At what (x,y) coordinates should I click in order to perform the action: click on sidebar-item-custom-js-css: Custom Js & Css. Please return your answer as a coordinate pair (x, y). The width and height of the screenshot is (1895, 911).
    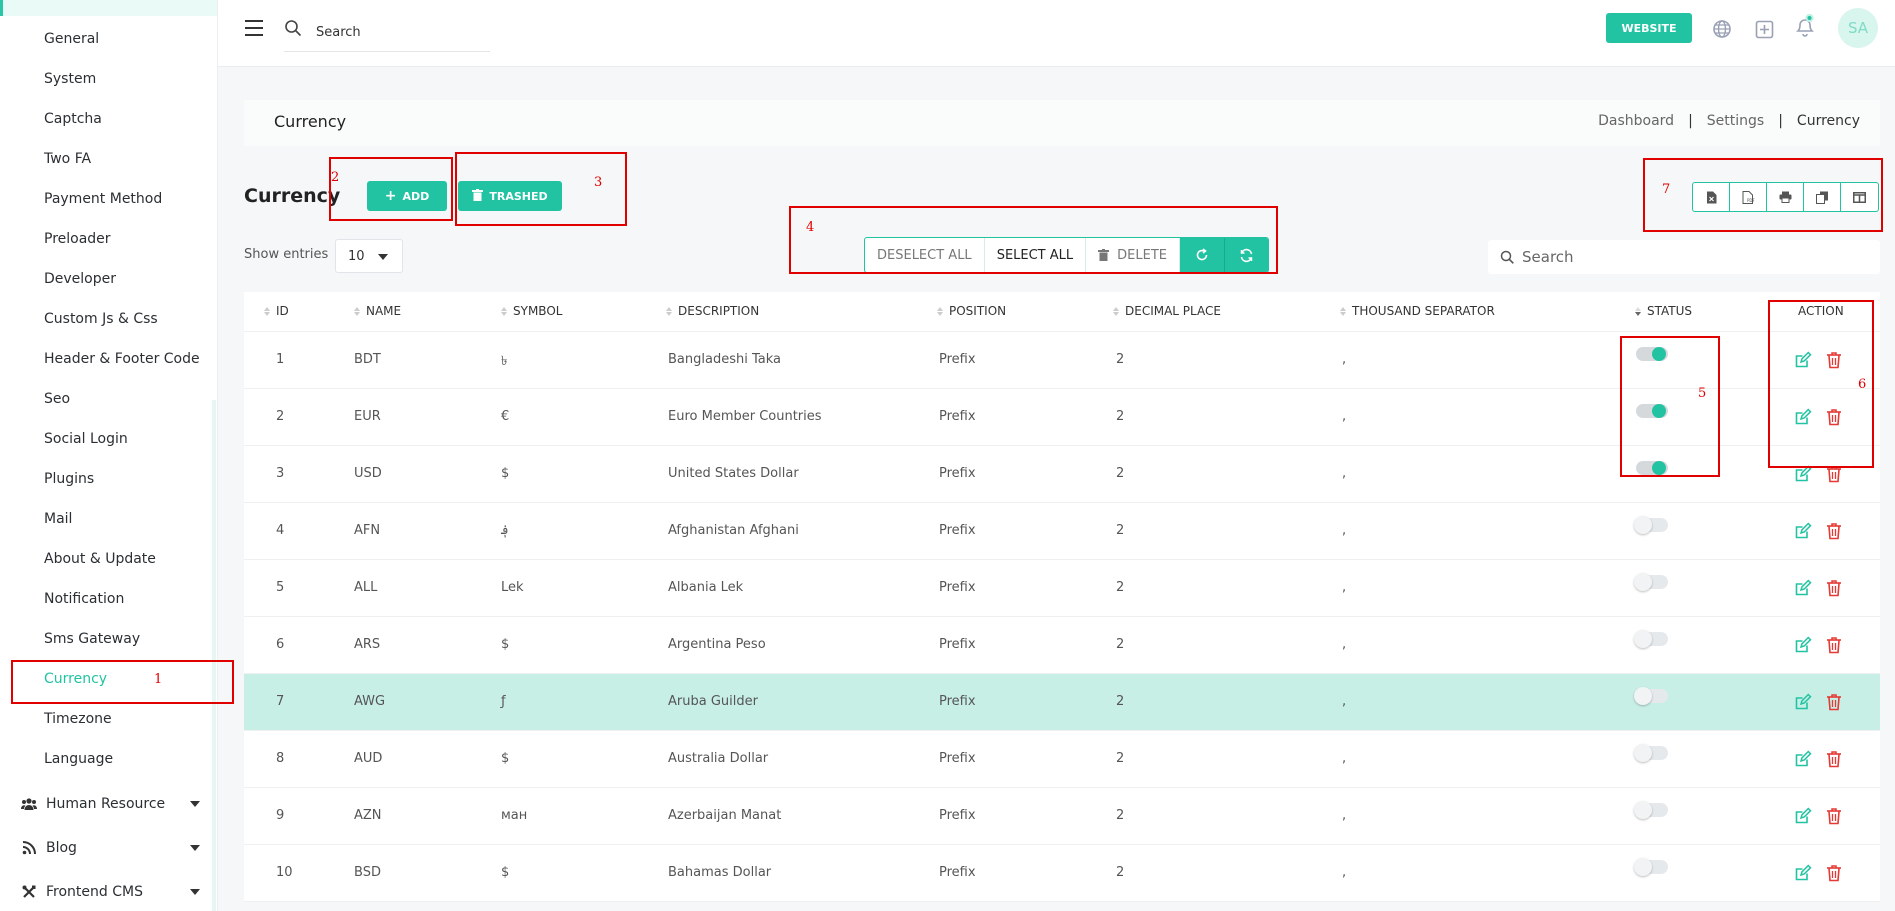
    Looking at the image, I should click on (101, 319).